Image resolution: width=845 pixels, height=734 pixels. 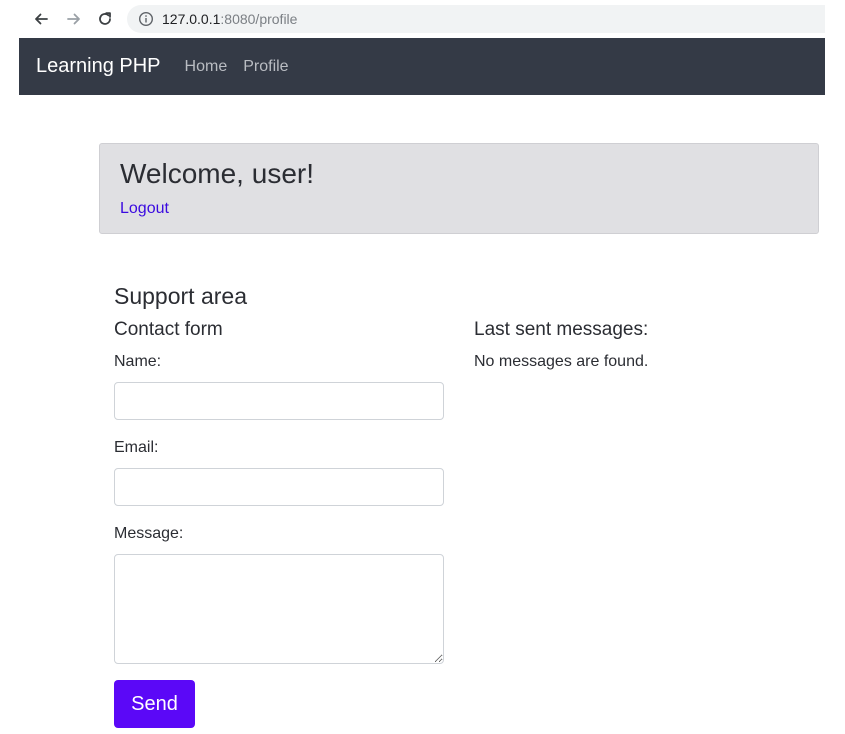 What do you see at coordinates (279, 487) in the screenshot?
I see `email-input` at bounding box center [279, 487].